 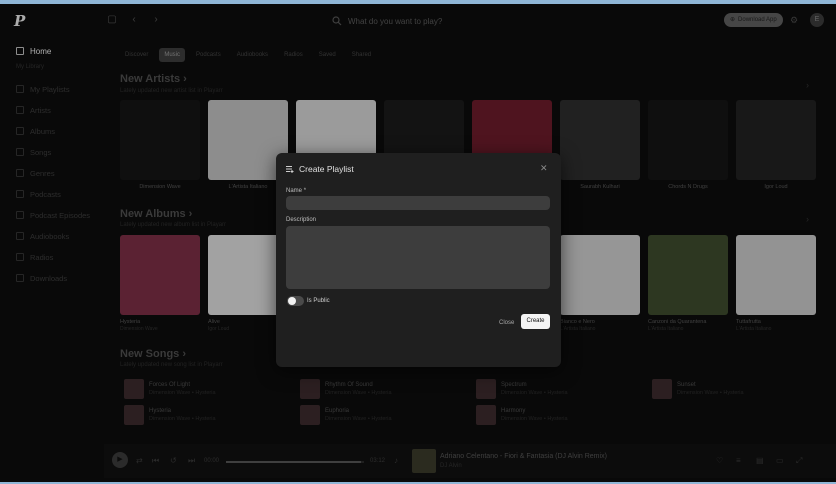 What do you see at coordinates (290, 169) in the screenshot?
I see `playlist-add-icon` at bounding box center [290, 169].